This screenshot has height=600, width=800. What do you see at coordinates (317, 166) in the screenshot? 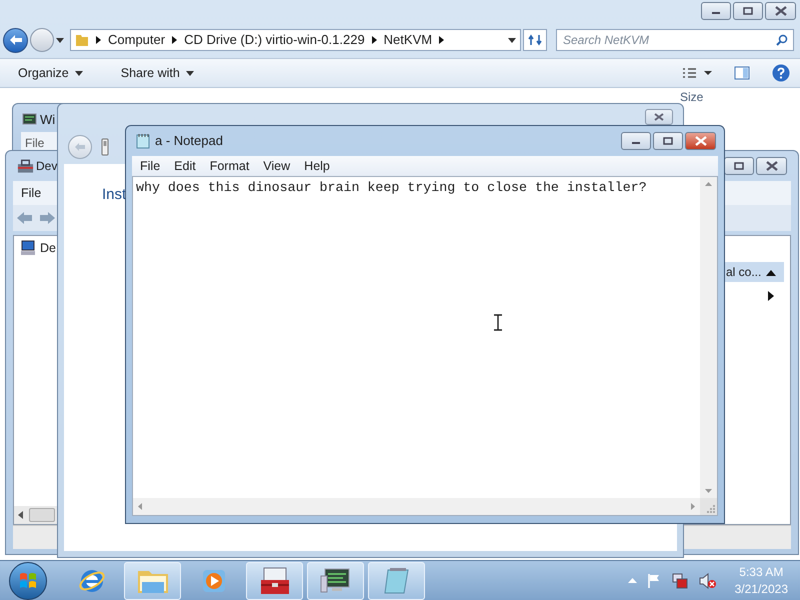
I see `menu-item: Help` at bounding box center [317, 166].